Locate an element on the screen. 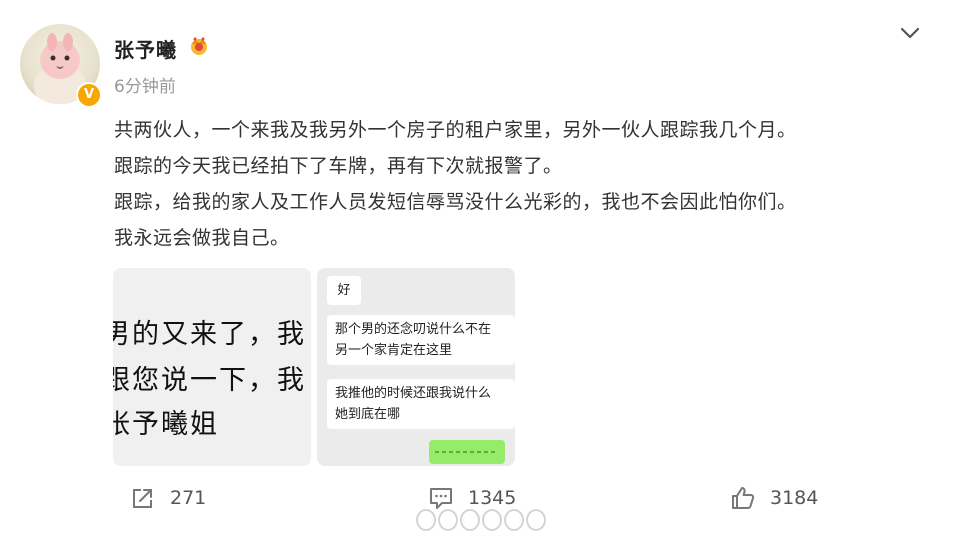 Image resolution: width=954 pixels, height=542 pixels. chat-bubble-text: 她到底在哪 is located at coordinates (368, 414).